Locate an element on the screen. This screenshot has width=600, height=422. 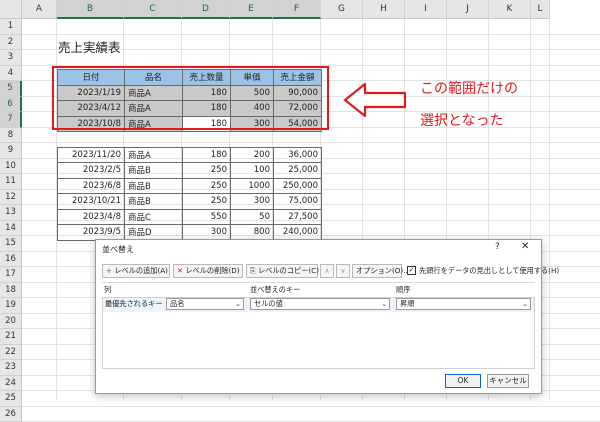
header-row-checkbox: ✓ is located at coordinates (411, 270).